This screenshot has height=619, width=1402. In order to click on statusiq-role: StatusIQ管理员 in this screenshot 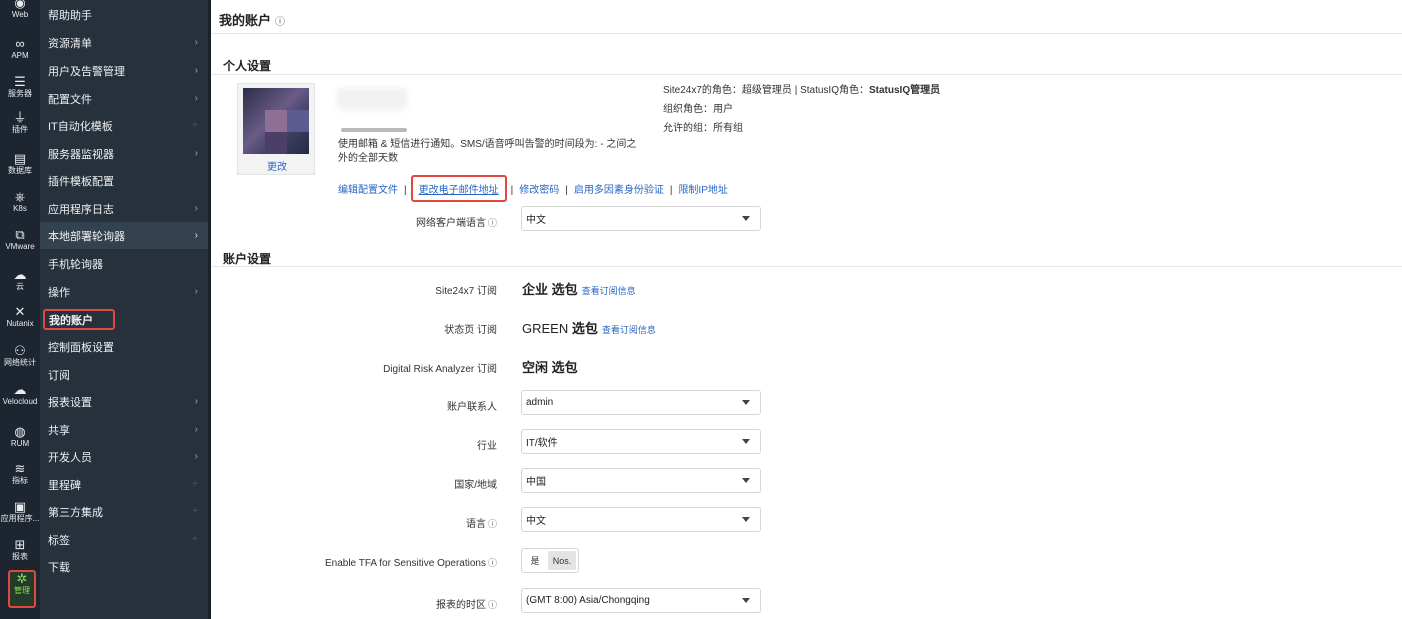, I will do `click(904, 90)`.